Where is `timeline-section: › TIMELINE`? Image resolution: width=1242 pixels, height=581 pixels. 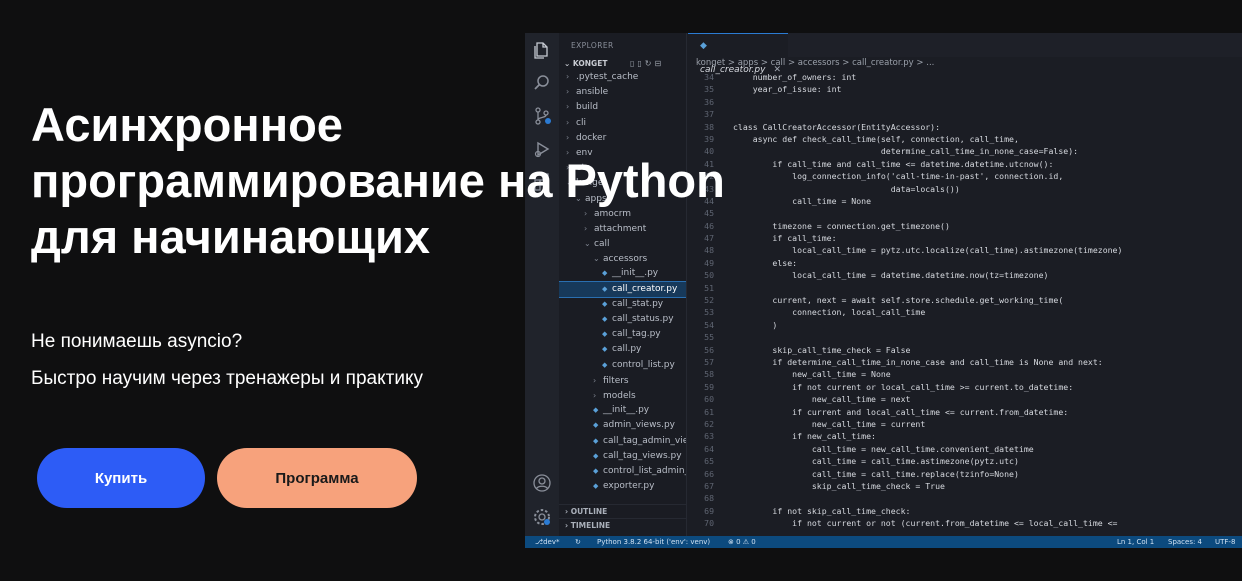 timeline-section: › TIMELINE is located at coordinates (622, 525).